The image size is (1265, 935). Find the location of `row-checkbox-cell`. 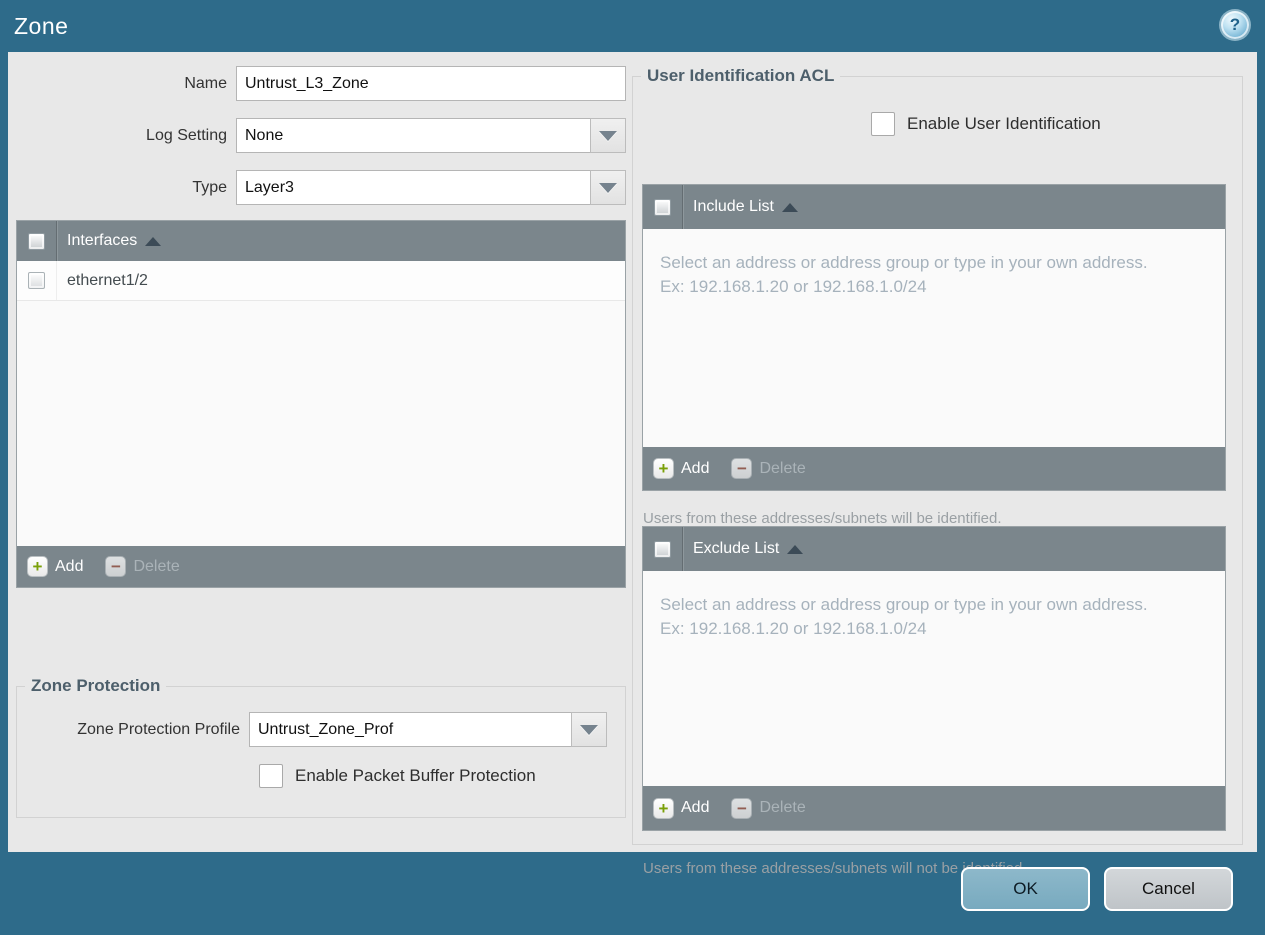

row-checkbox-cell is located at coordinates (37, 280).